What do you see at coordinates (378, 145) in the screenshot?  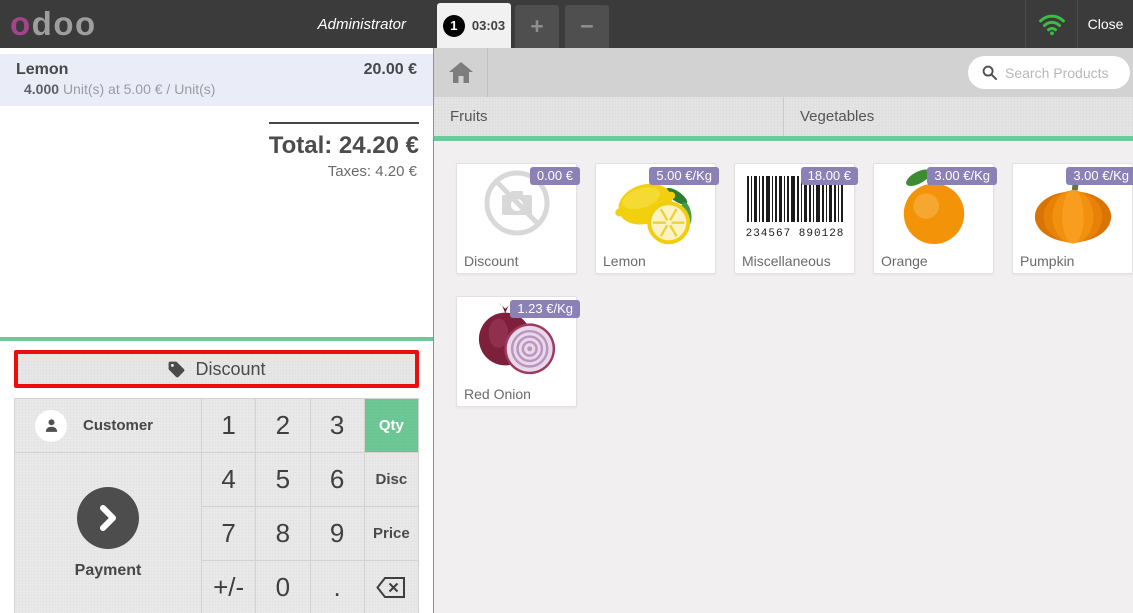 I see `order-total-value: 24.20 €` at bounding box center [378, 145].